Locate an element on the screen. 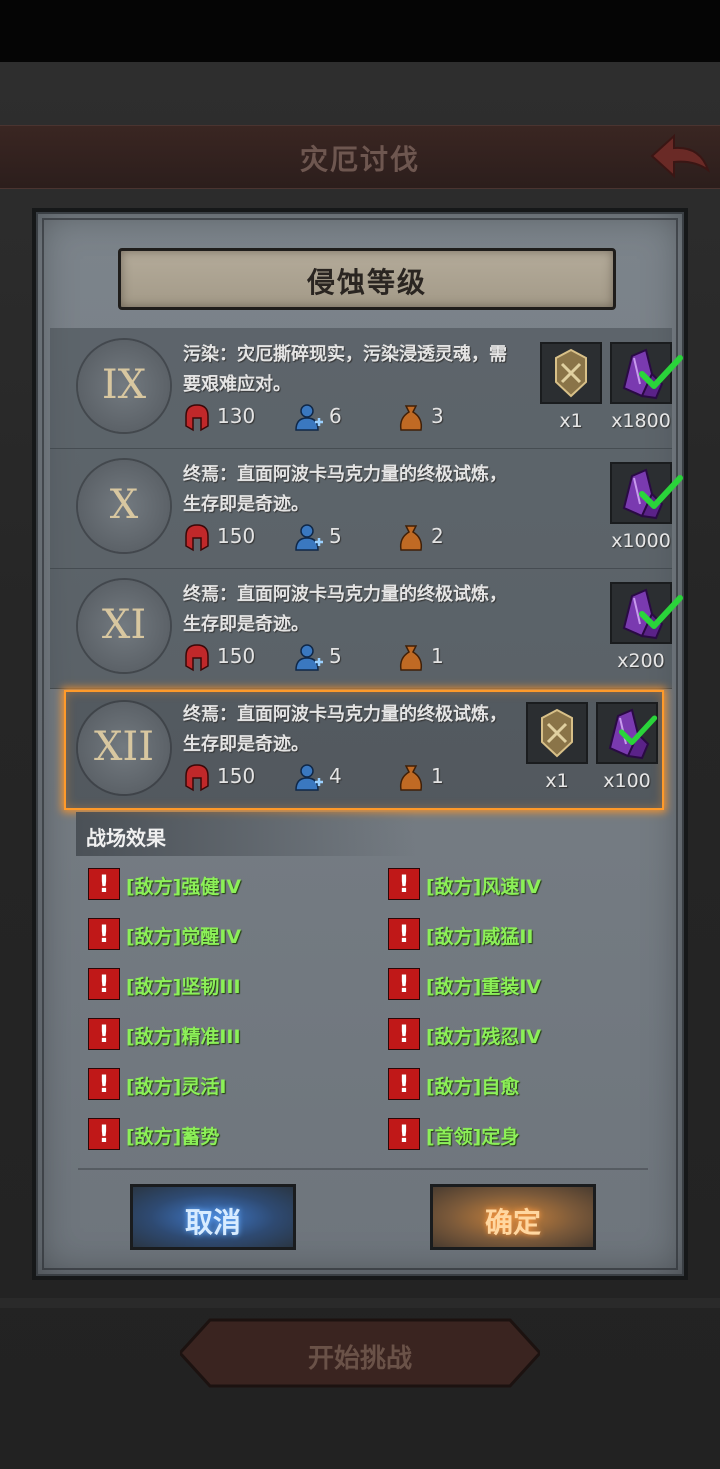 Image resolution: width=720 pixels, height=1469 pixels. effect-label: [敌方]强健IV is located at coordinates (184, 887).